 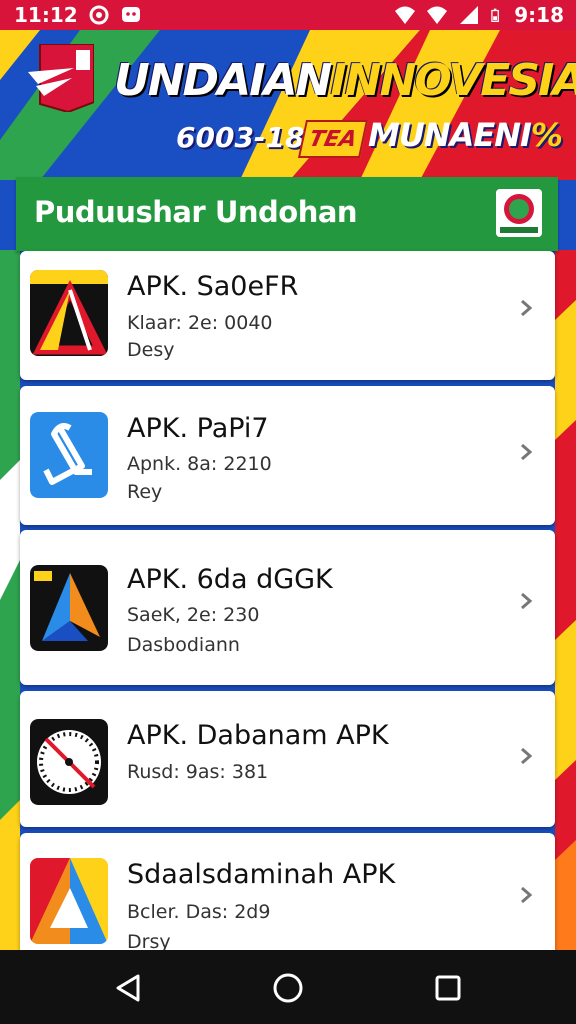 I want to click on message-icon, so click(x=130, y=14).